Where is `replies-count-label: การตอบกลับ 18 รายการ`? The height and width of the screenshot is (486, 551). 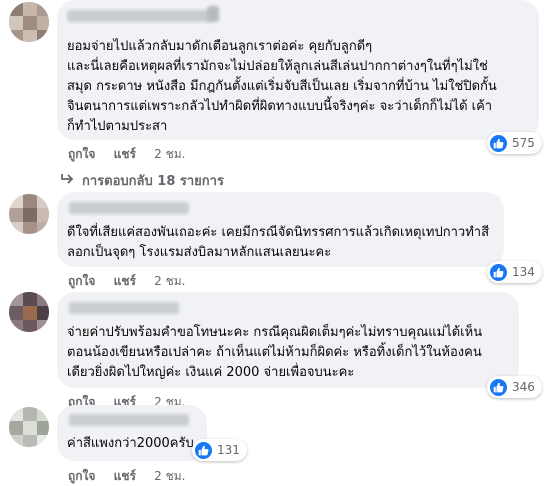
replies-count-label: การตอบกลับ 18 รายการ is located at coordinates (153, 181).